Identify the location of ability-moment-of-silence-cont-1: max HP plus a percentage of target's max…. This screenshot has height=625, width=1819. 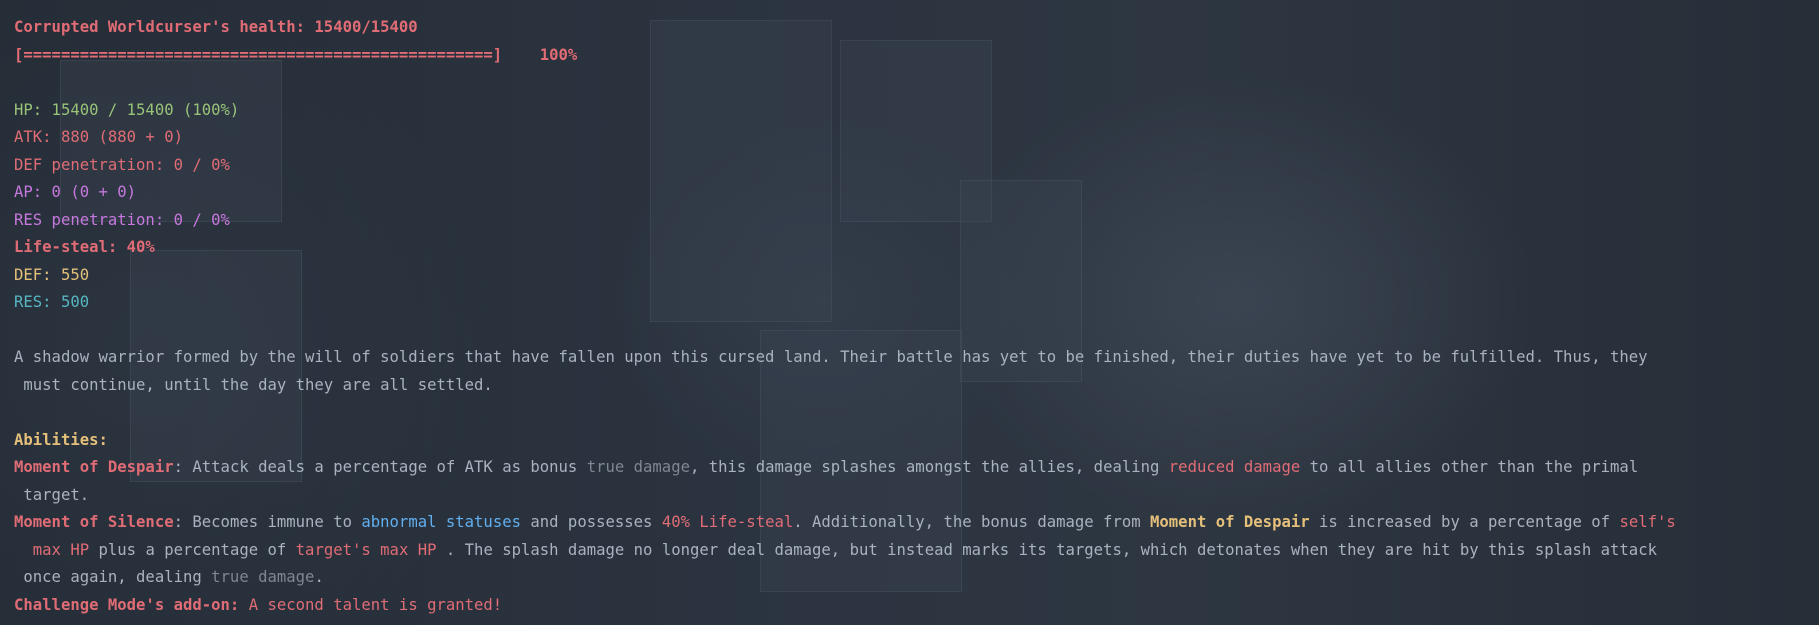
(844, 549).